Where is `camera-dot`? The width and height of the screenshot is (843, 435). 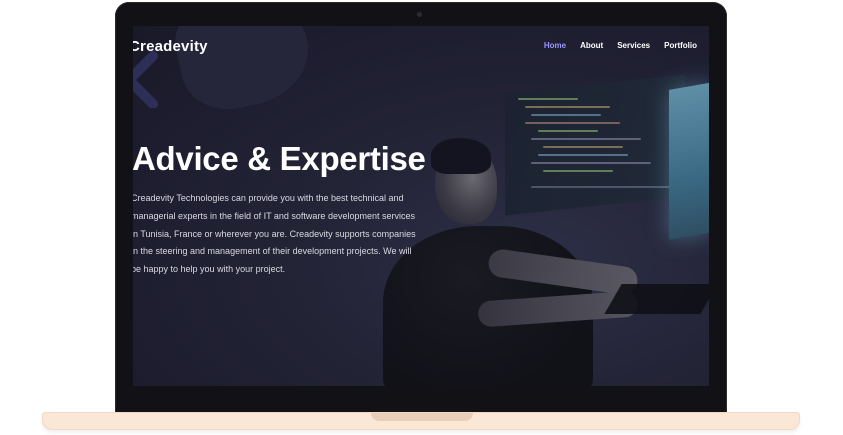
camera-dot is located at coordinates (419, 14).